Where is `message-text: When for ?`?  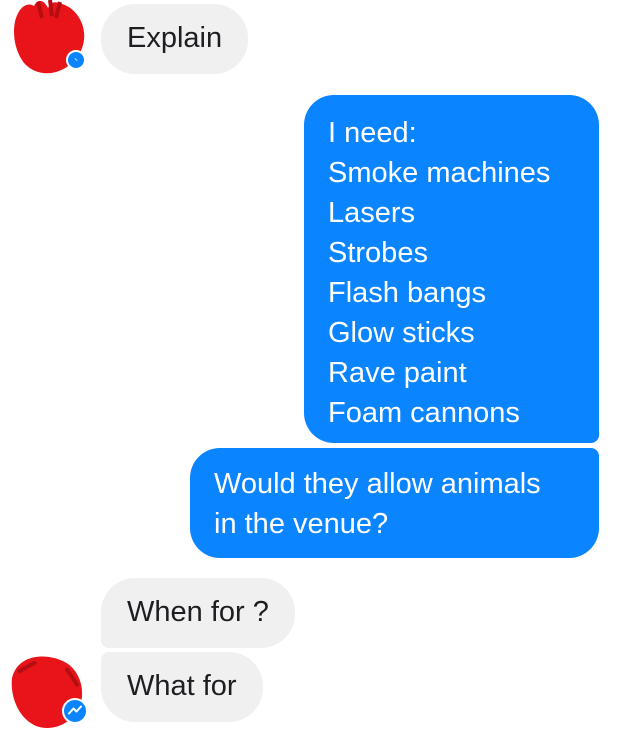 message-text: When for ? is located at coordinates (198, 612).